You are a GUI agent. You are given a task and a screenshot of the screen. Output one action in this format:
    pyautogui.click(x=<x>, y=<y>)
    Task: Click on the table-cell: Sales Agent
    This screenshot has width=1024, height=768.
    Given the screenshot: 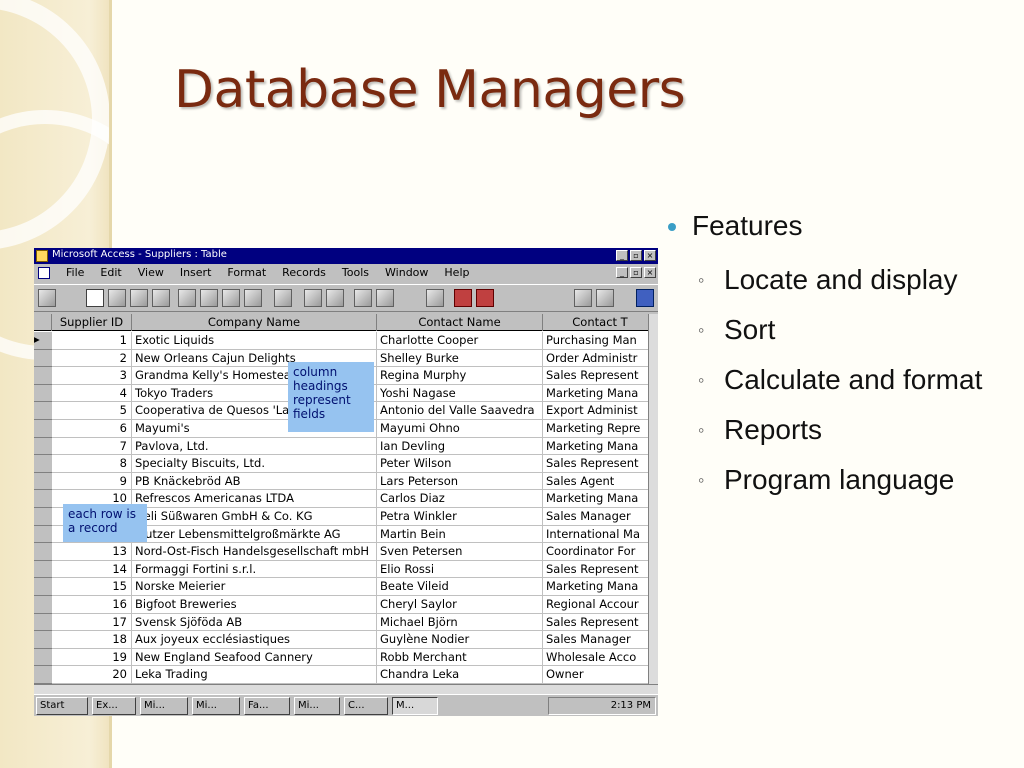 What is the action you would take?
    pyautogui.click(x=600, y=481)
    